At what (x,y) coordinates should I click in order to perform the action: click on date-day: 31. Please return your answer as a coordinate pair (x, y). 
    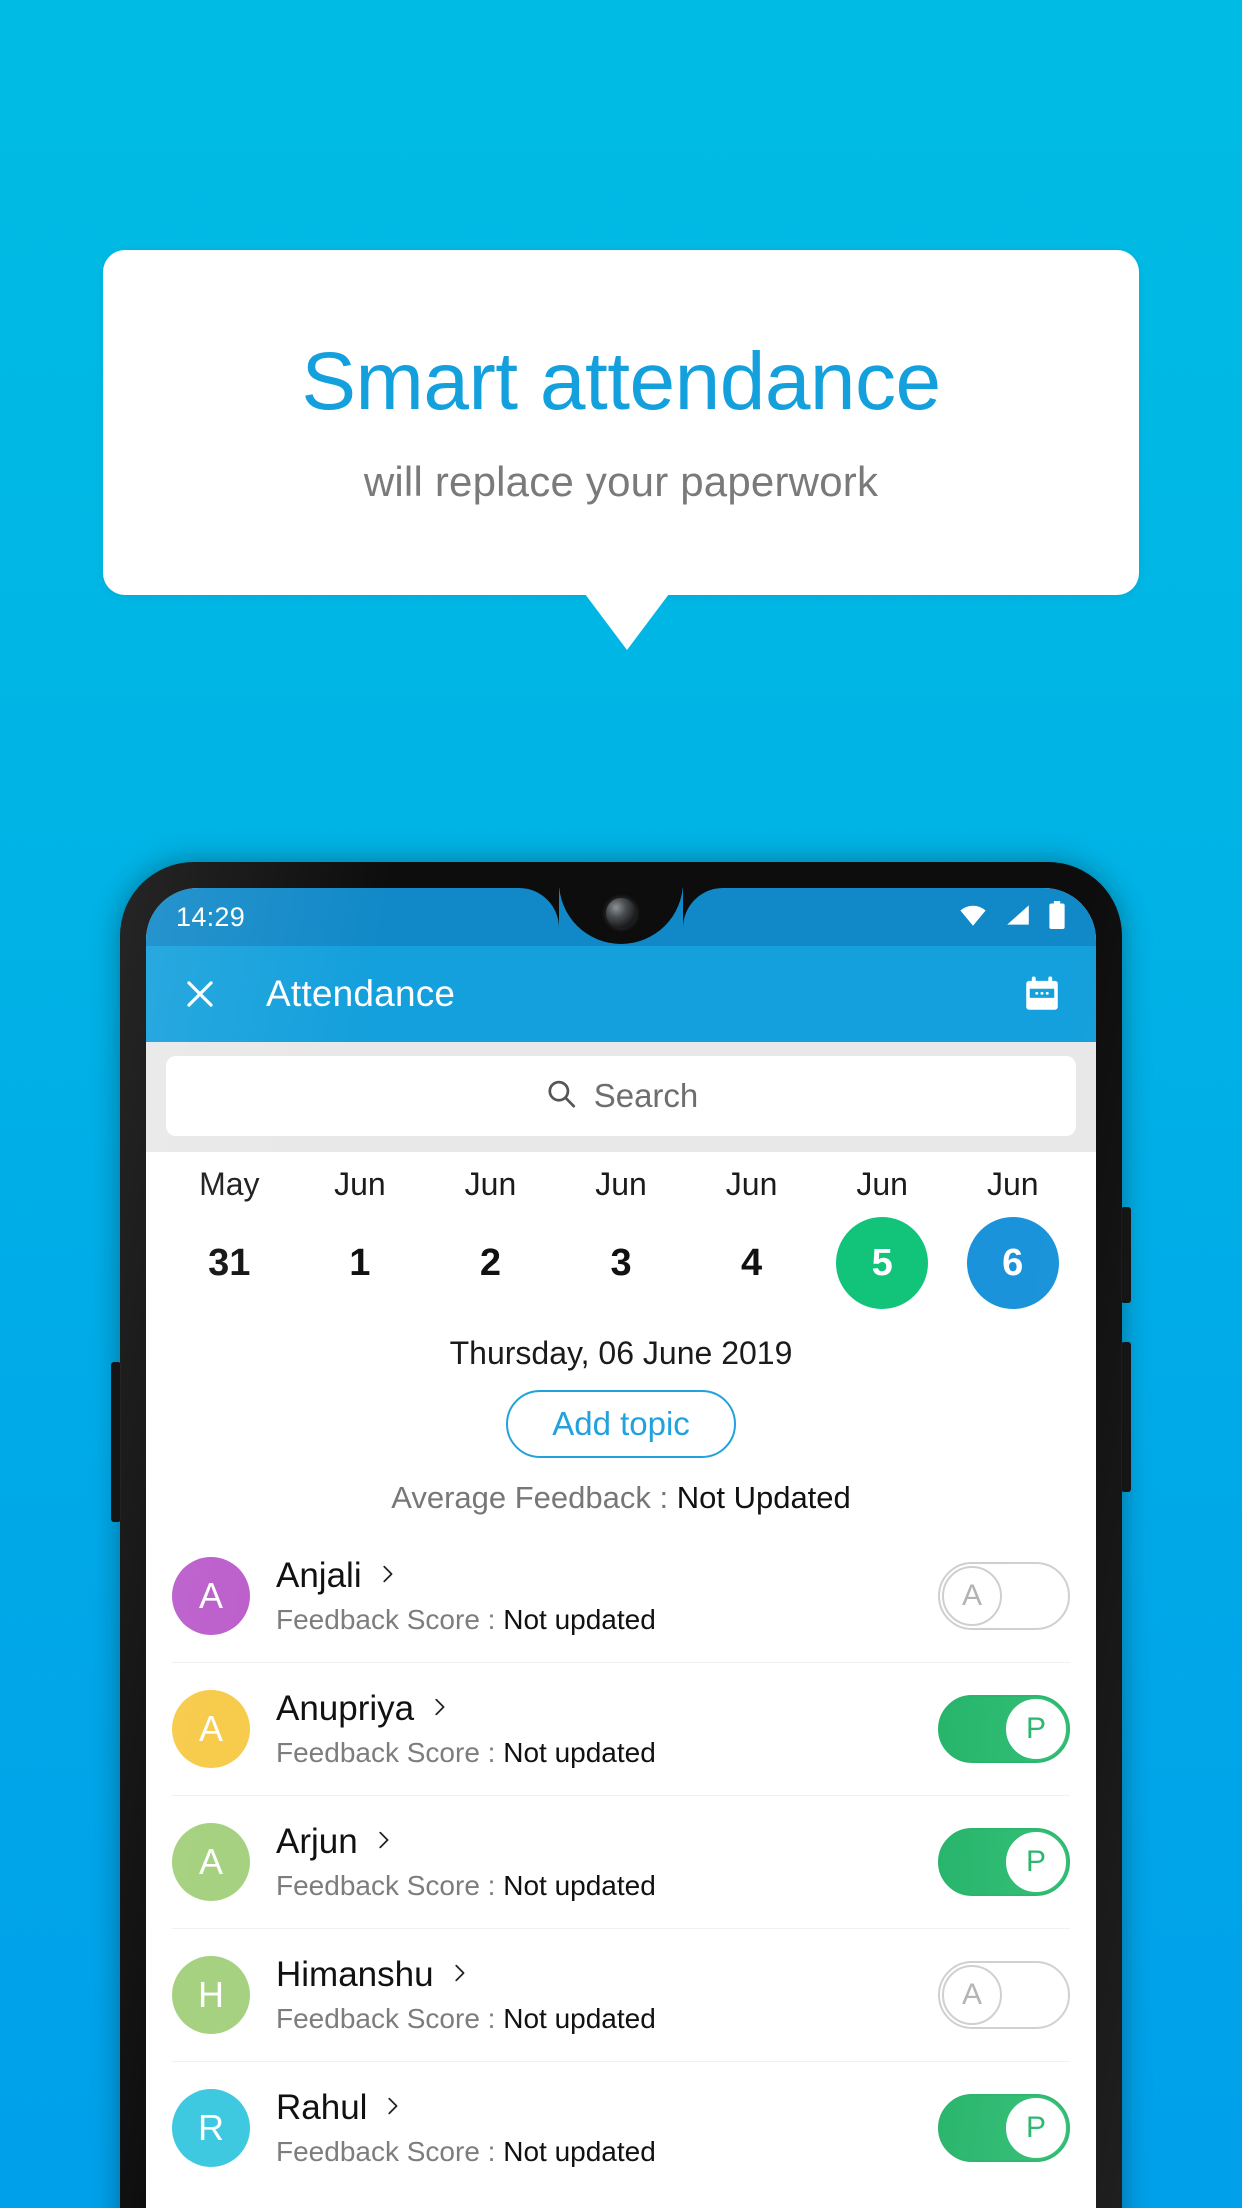
    Looking at the image, I should click on (229, 1263).